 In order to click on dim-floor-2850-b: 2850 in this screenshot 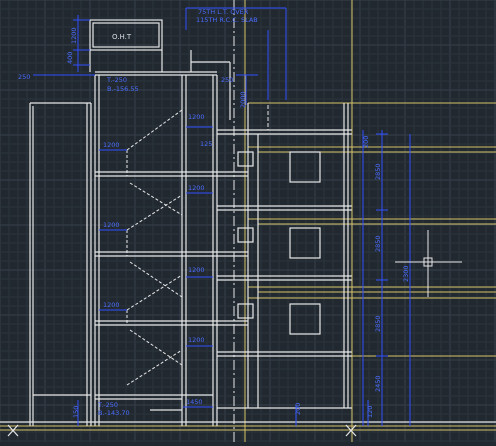, I will do `click(378, 243)`.